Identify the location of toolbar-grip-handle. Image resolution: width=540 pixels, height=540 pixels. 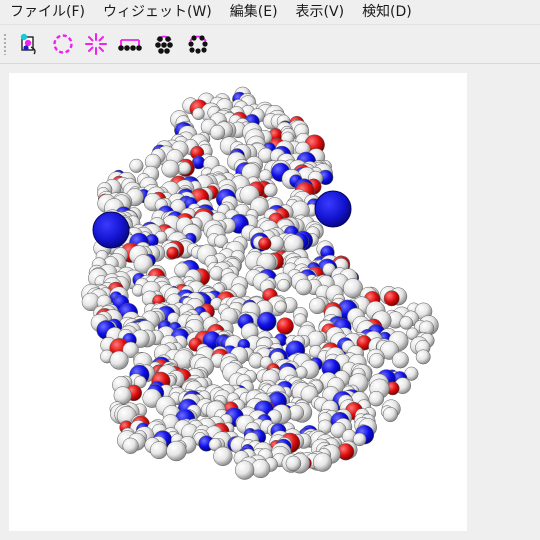
(5, 44).